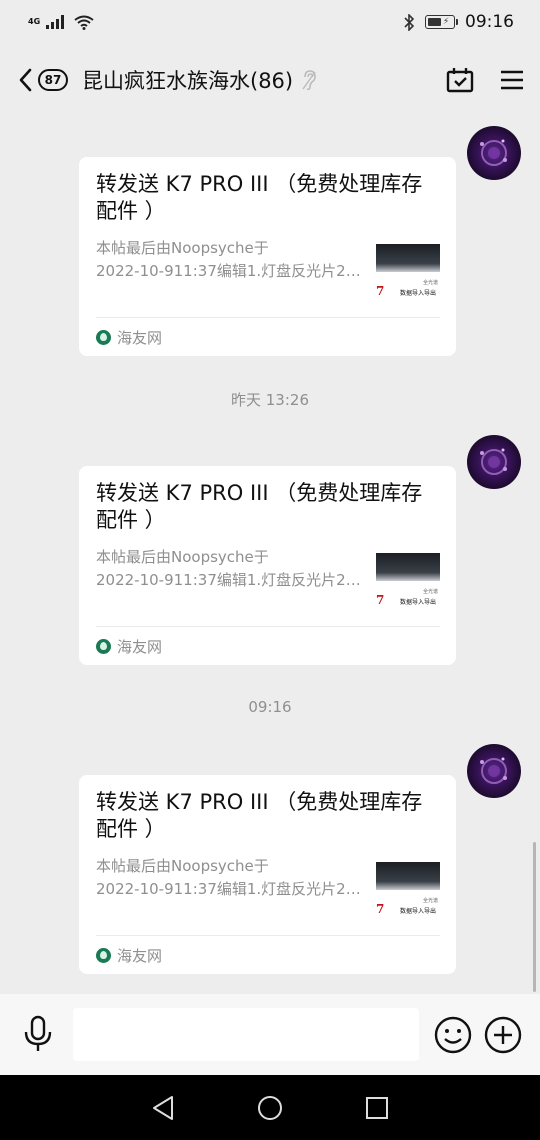 Image resolution: width=540 pixels, height=1140 pixels. What do you see at coordinates (460, 80) in the screenshot?
I see `calendar-check-icon` at bounding box center [460, 80].